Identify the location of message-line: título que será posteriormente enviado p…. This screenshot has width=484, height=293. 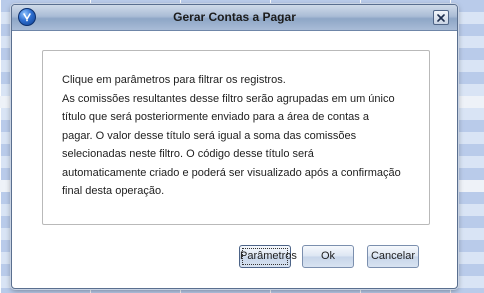
(215, 117).